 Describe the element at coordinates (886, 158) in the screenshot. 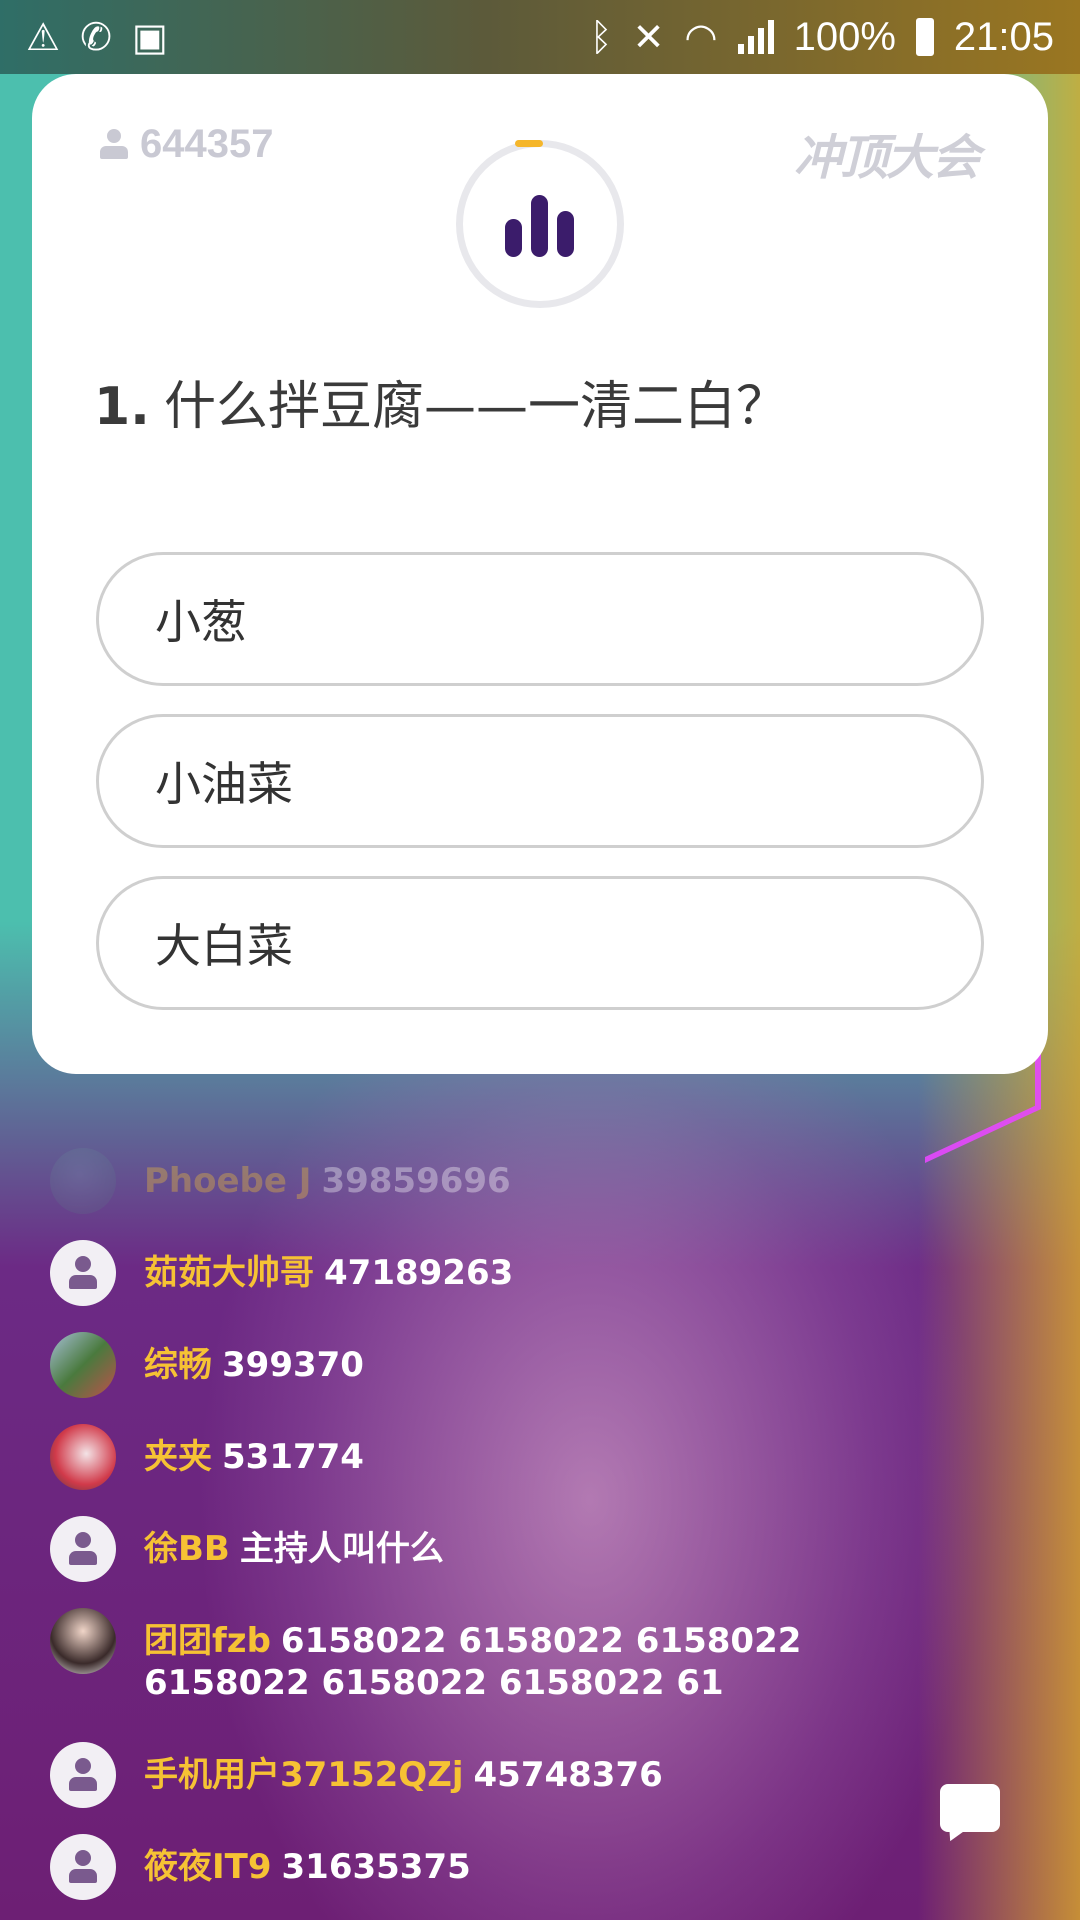

I see `brand-logo: 冲顶大会` at that location.